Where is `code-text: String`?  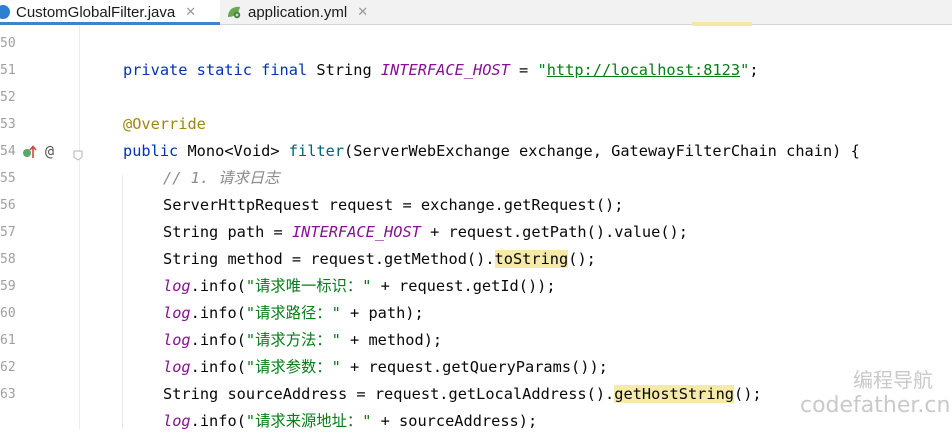 code-text: String is located at coordinates (344, 70).